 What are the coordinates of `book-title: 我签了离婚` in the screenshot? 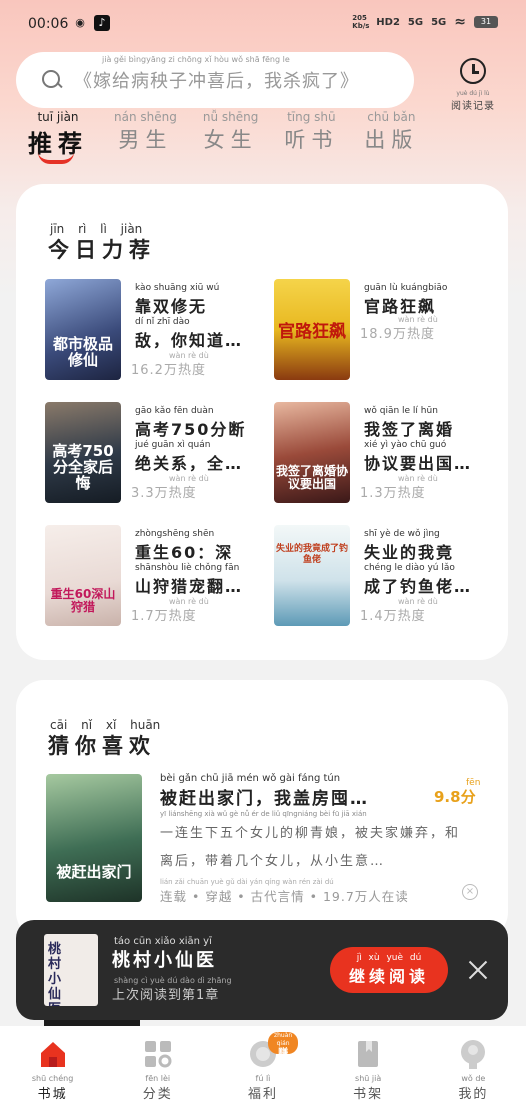 It's located at (409, 429).